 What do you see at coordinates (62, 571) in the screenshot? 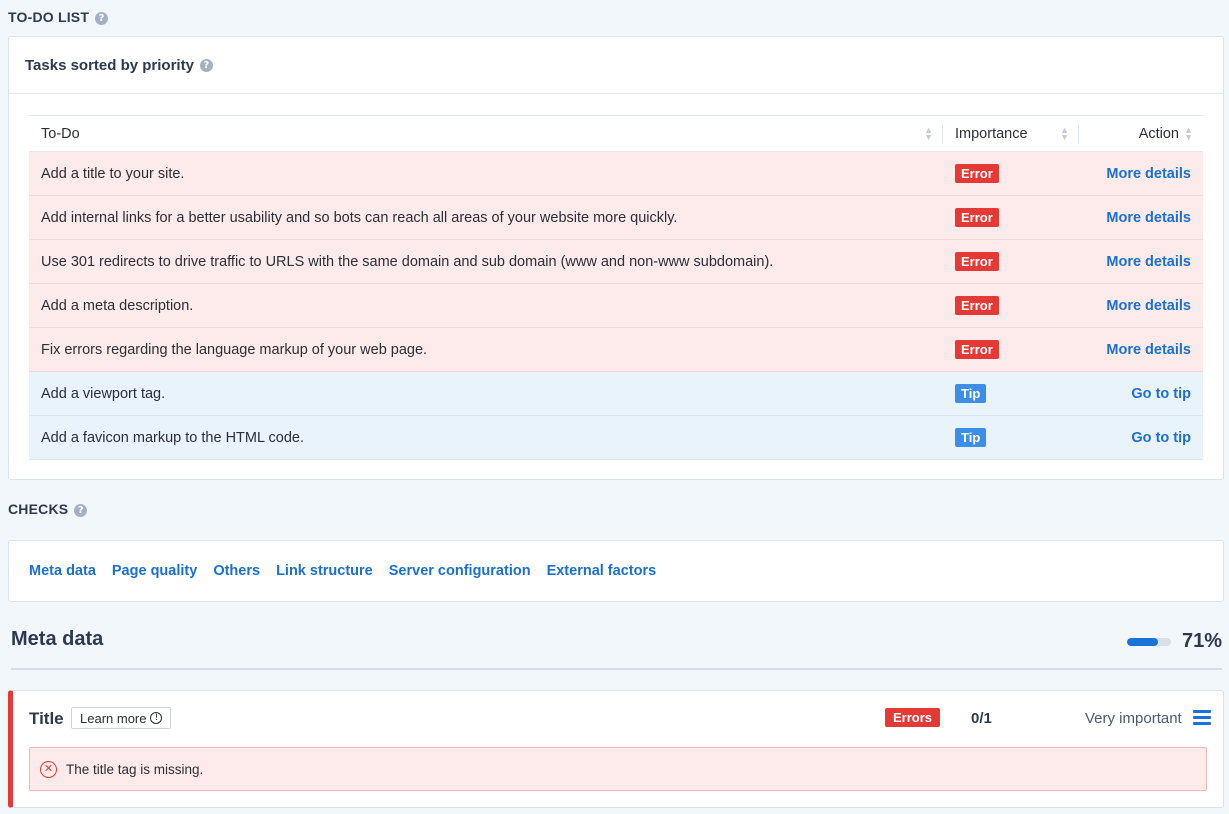
I see `nav-meta-data: Meta data` at bounding box center [62, 571].